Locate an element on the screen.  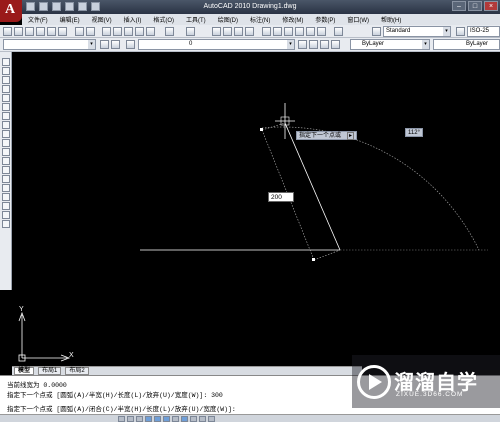
layer-select: 0 ▾ is located at coordinates (216, 44).